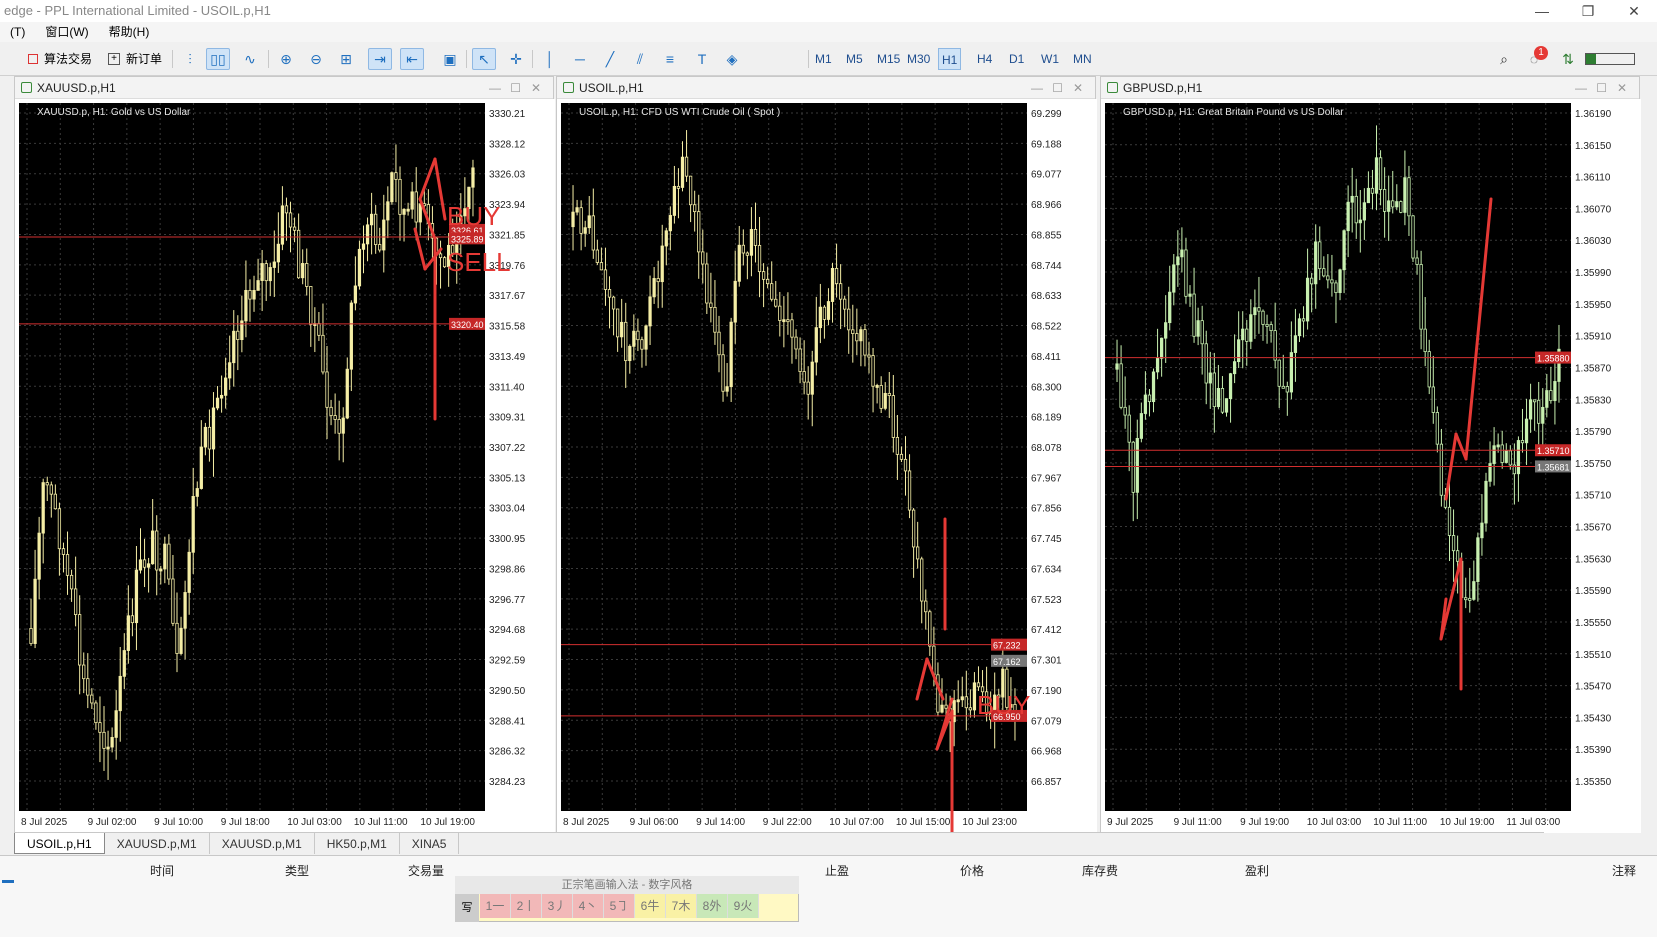  Describe the element at coordinates (557, 906) in the screenshot. I see `ime-candidate: 3丿` at that location.